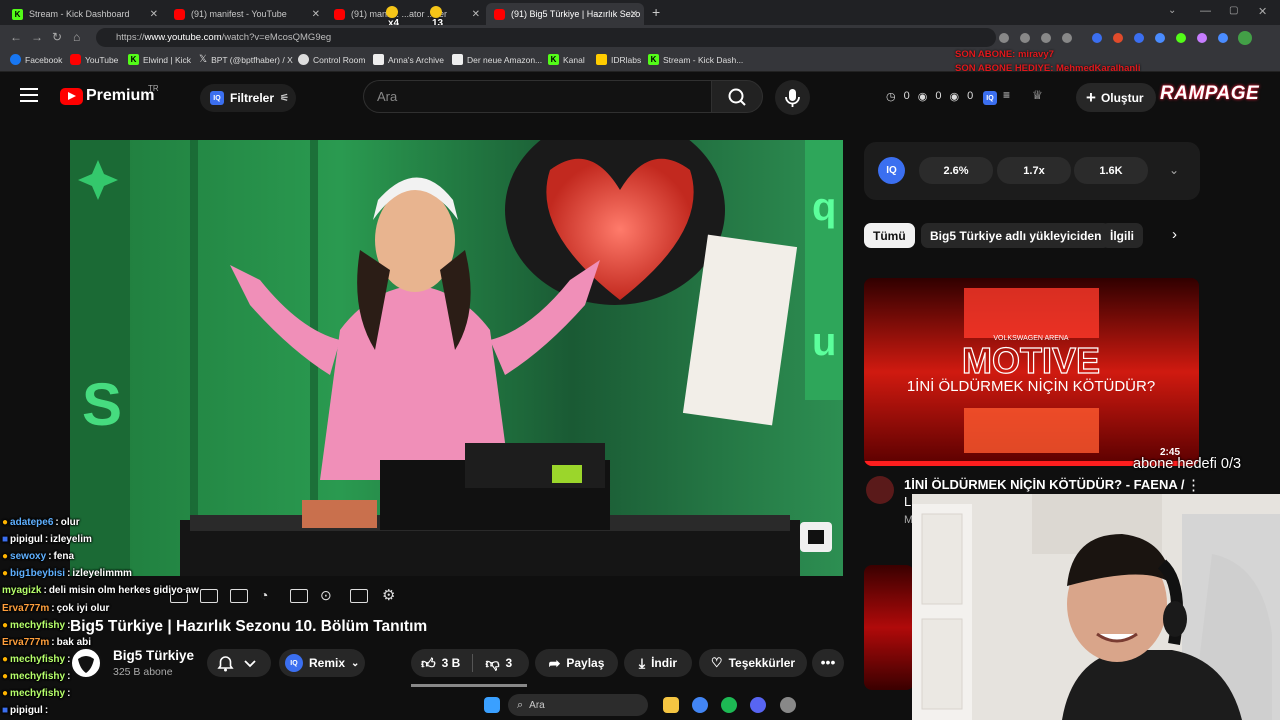 The width and height of the screenshot is (1280, 720). What do you see at coordinates (990, 98) in the screenshot?
I see `iq-icon: IQ` at bounding box center [990, 98].